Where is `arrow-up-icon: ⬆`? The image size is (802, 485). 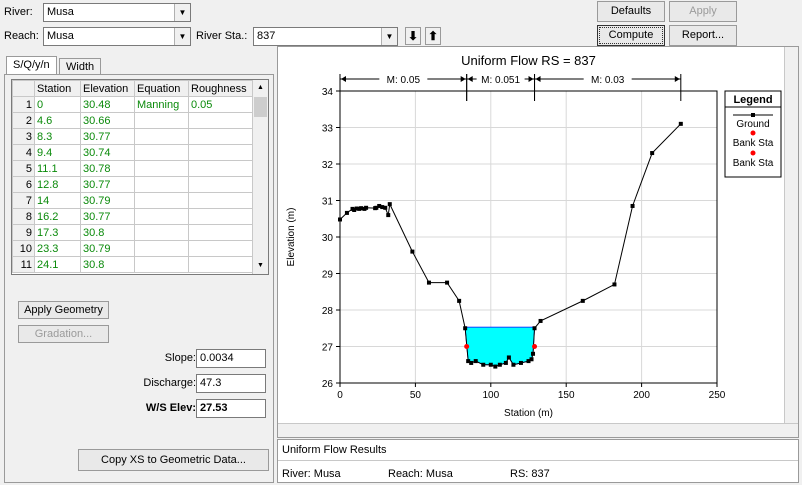 arrow-up-icon: ⬆ is located at coordinates (433, 36).